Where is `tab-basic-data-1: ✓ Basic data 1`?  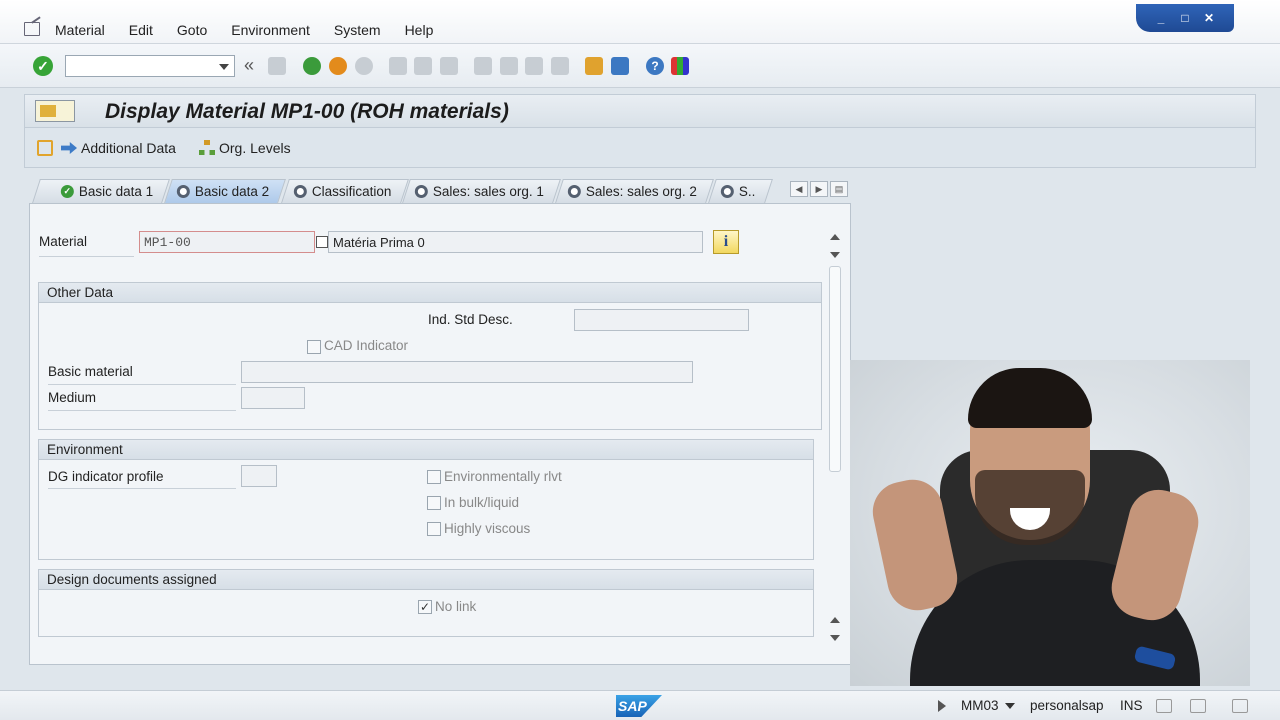
tab-basic-data-1: ✓ Basic data 1 is located at coordinates (101, 191).